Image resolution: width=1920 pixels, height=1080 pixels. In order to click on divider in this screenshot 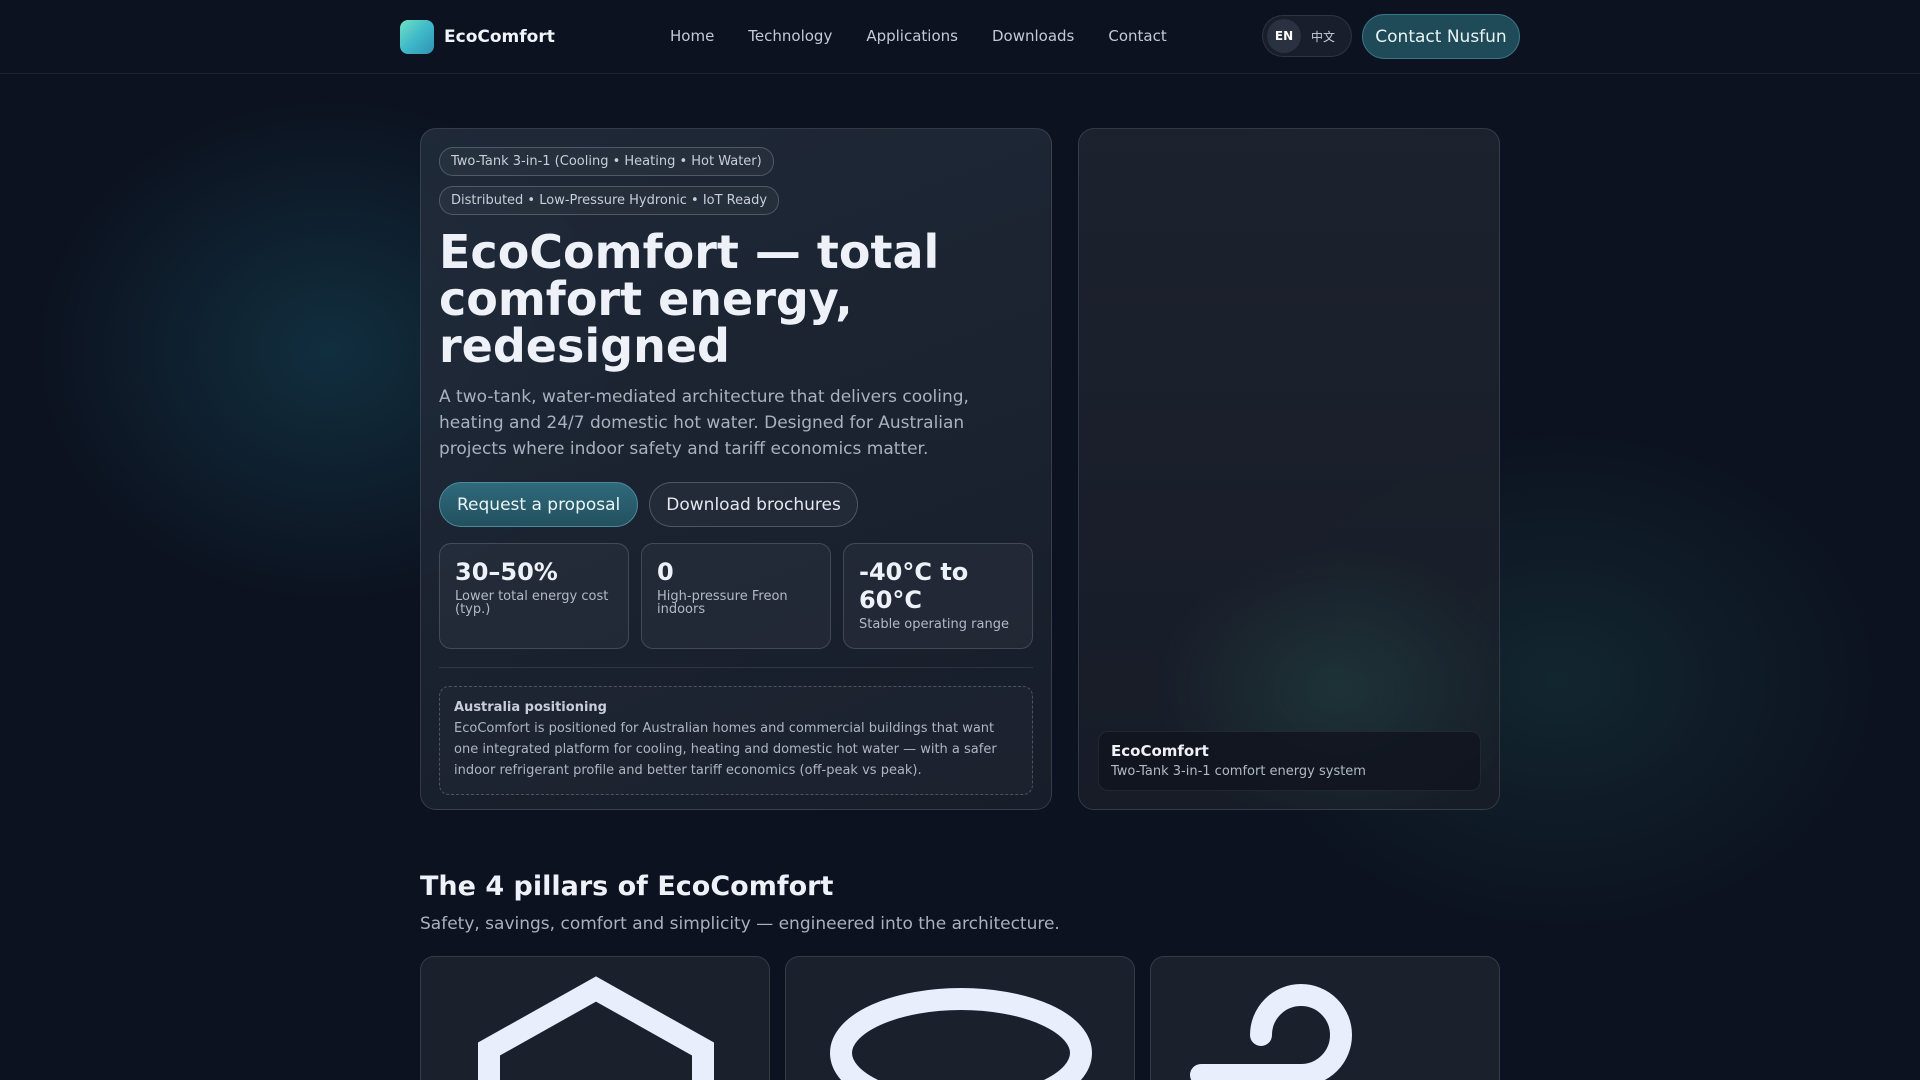, I will do `click(736, 667)`.